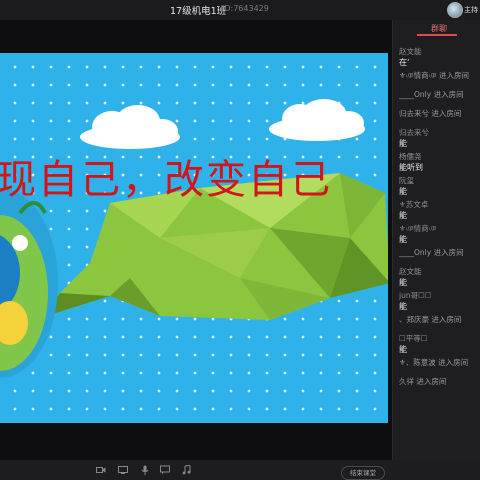 The width and height of the screenshot is (480, 480). I want to click on chat-message: 、郑庆豪 进入房间, so click(439, 319).